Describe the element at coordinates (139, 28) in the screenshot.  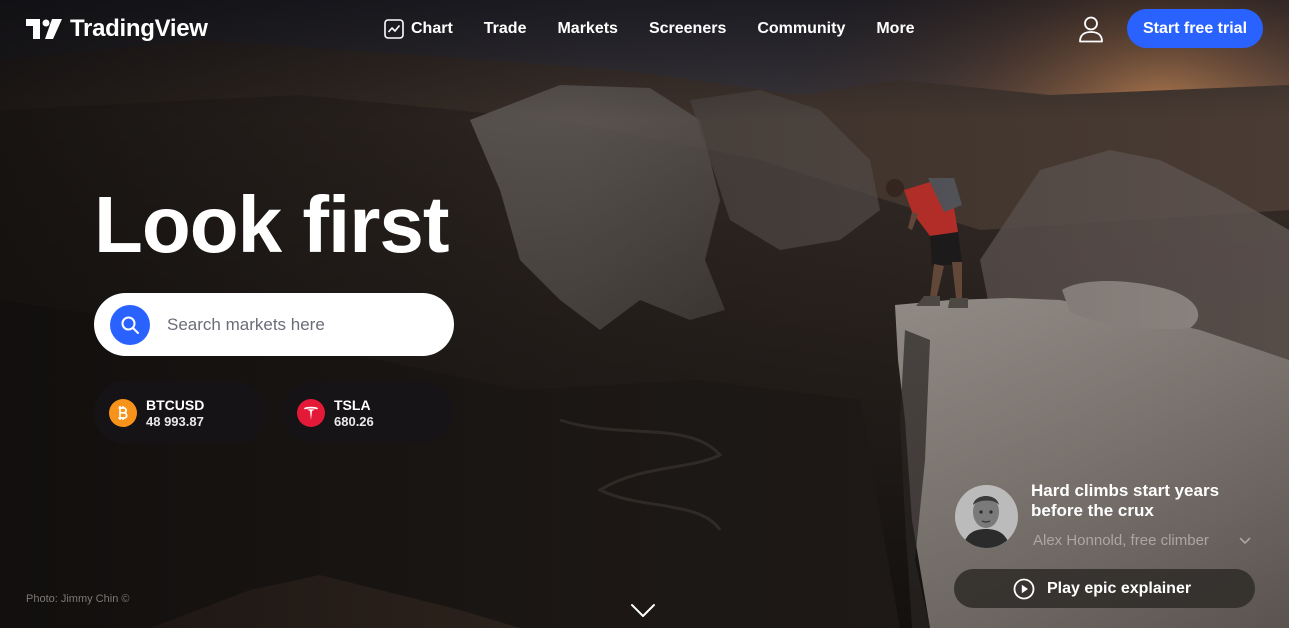
I see `brand-name: TradingView` at that location.